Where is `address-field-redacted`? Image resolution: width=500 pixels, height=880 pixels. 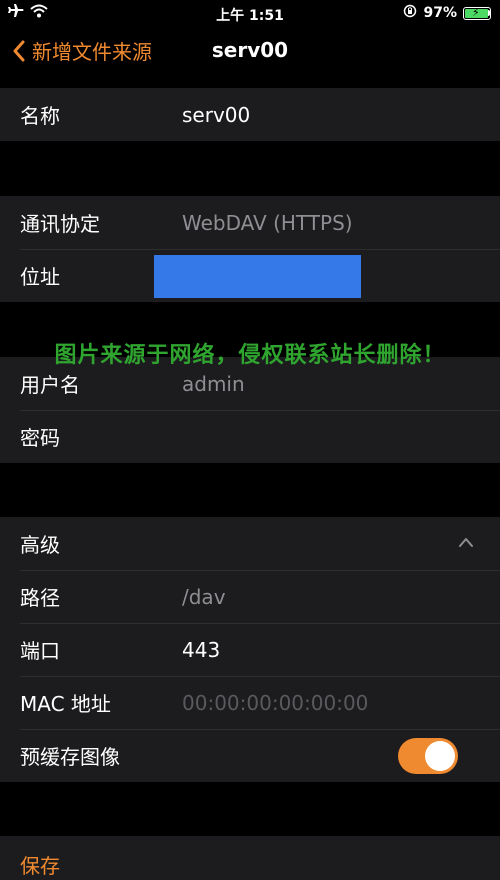
address-field-redacted is located at coordinates (257, 276).